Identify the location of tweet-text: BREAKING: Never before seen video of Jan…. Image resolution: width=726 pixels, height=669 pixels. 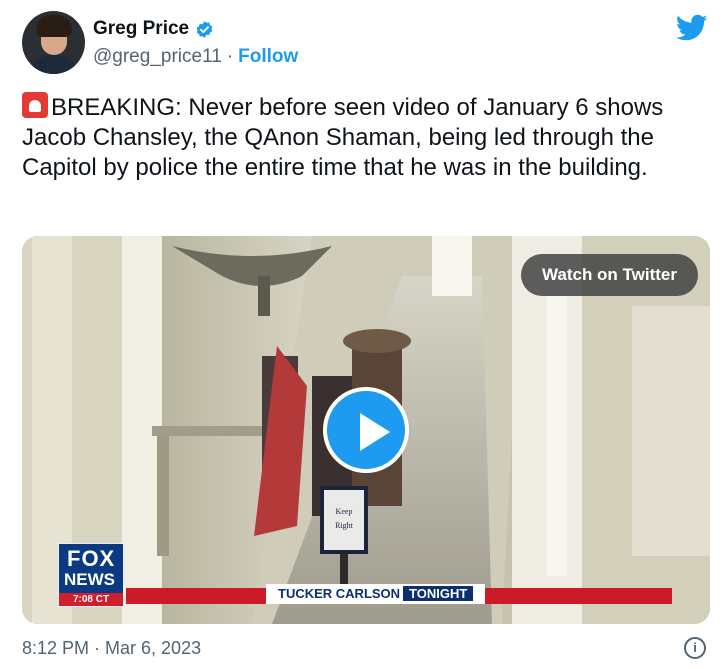
(367, 137).